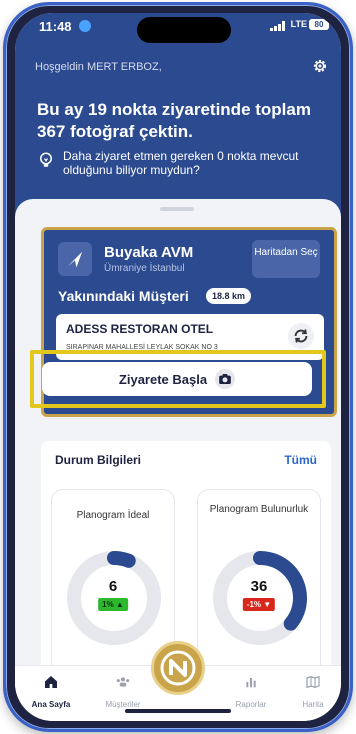  I want to click on brand-logo-icon, so click(178, 668).